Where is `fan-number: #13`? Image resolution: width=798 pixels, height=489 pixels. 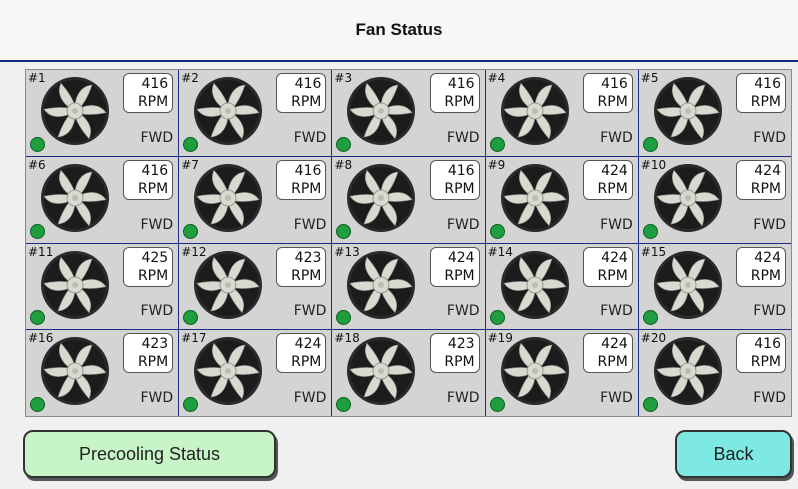
fan-number: #13 is located at coordinates (347, 251).